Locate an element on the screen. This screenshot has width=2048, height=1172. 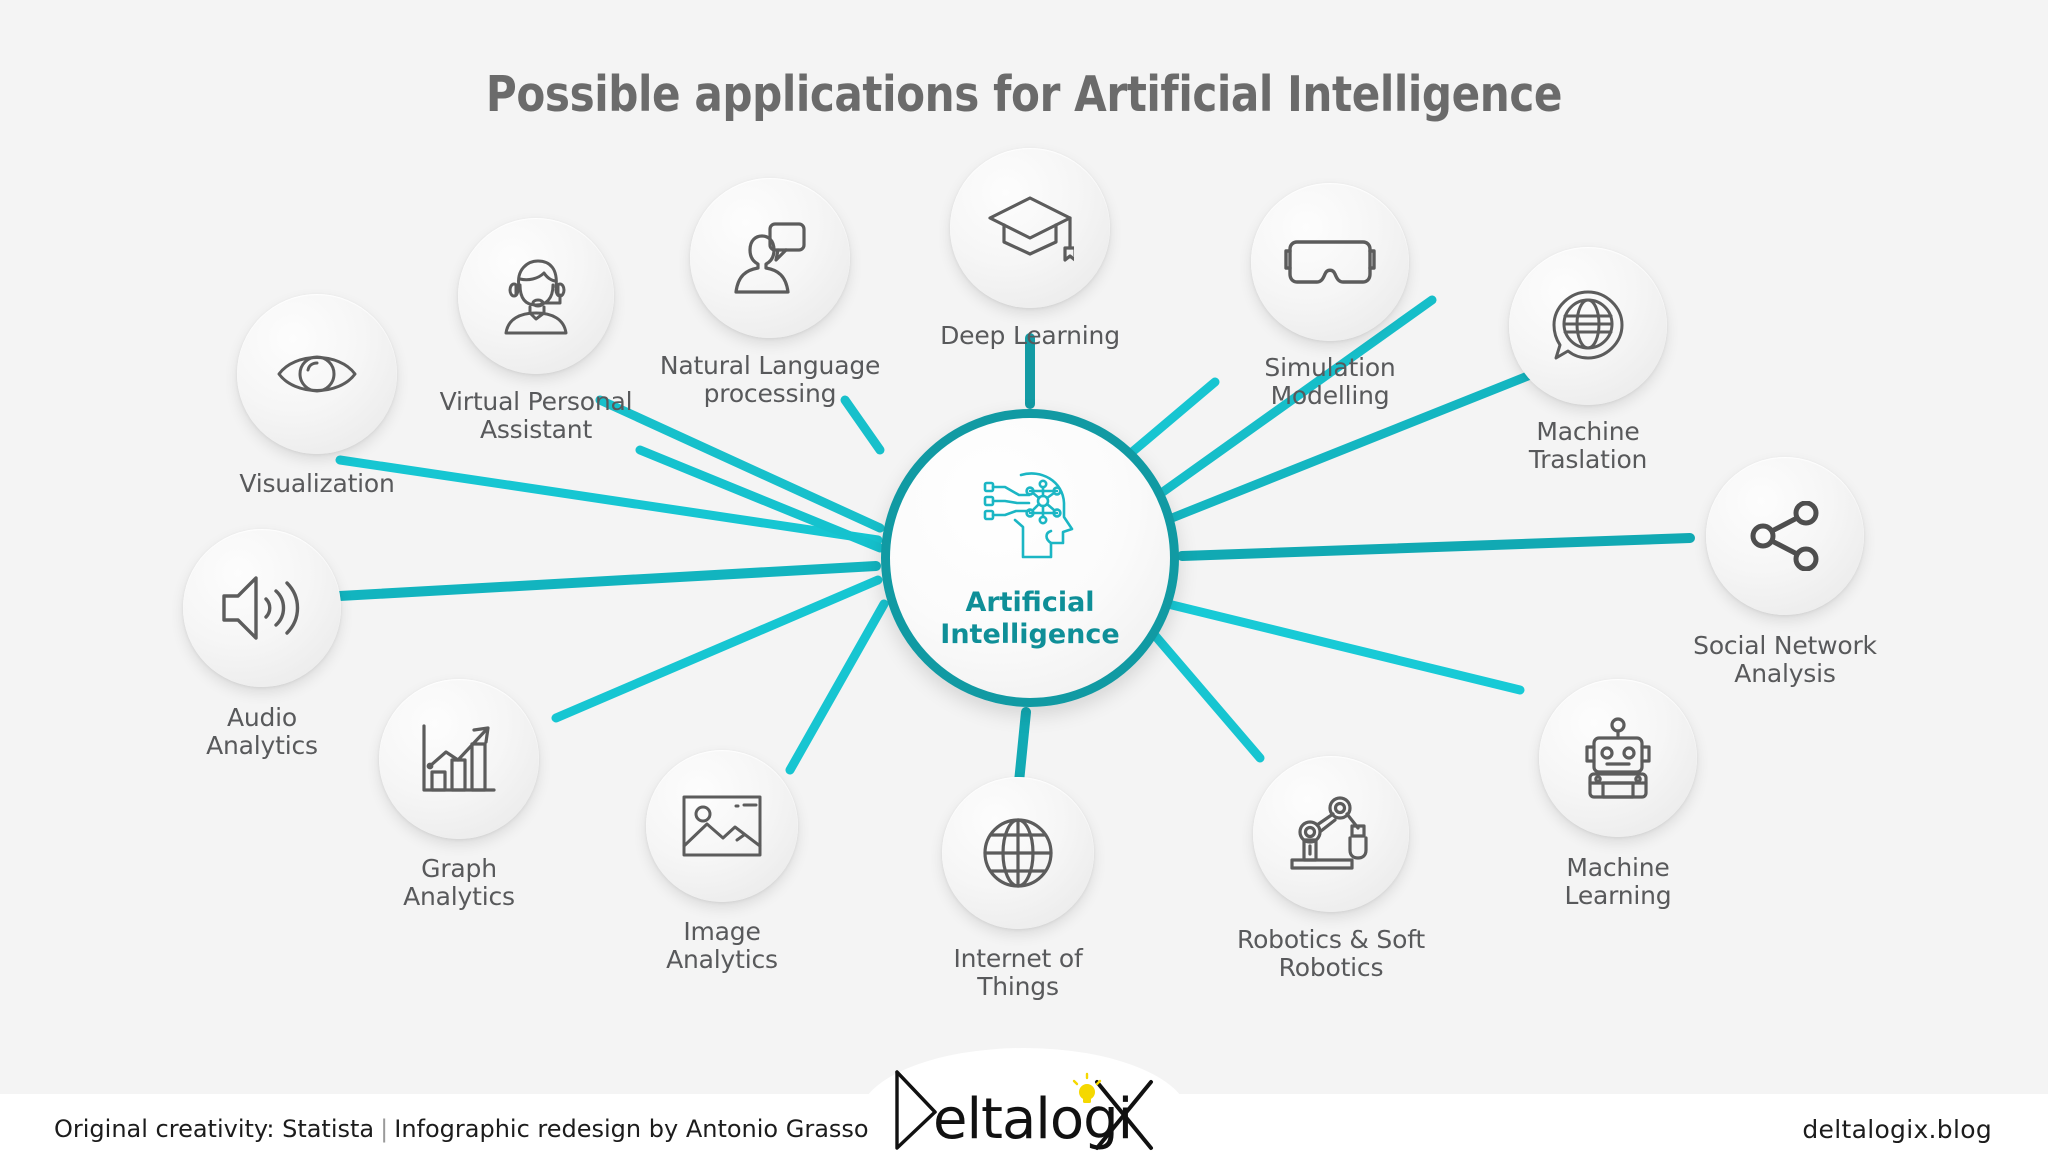
person-speech-bubble-icon is located at coordinates (770, 258).